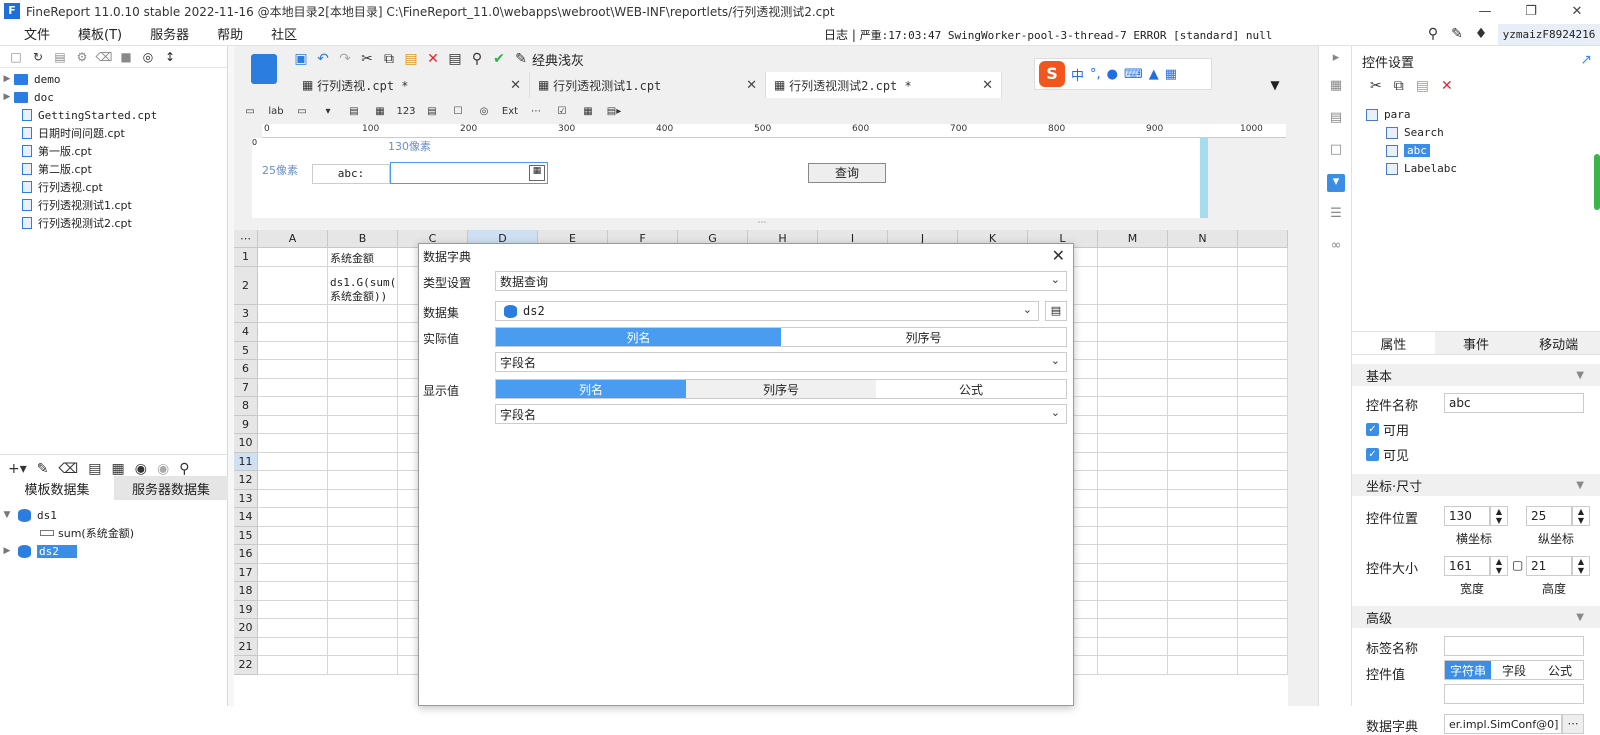  What do you see at coordinates (43, 469) in the screenshot?
I see `edit-dataset-icon: ✎` at bounding box center [43, 469].